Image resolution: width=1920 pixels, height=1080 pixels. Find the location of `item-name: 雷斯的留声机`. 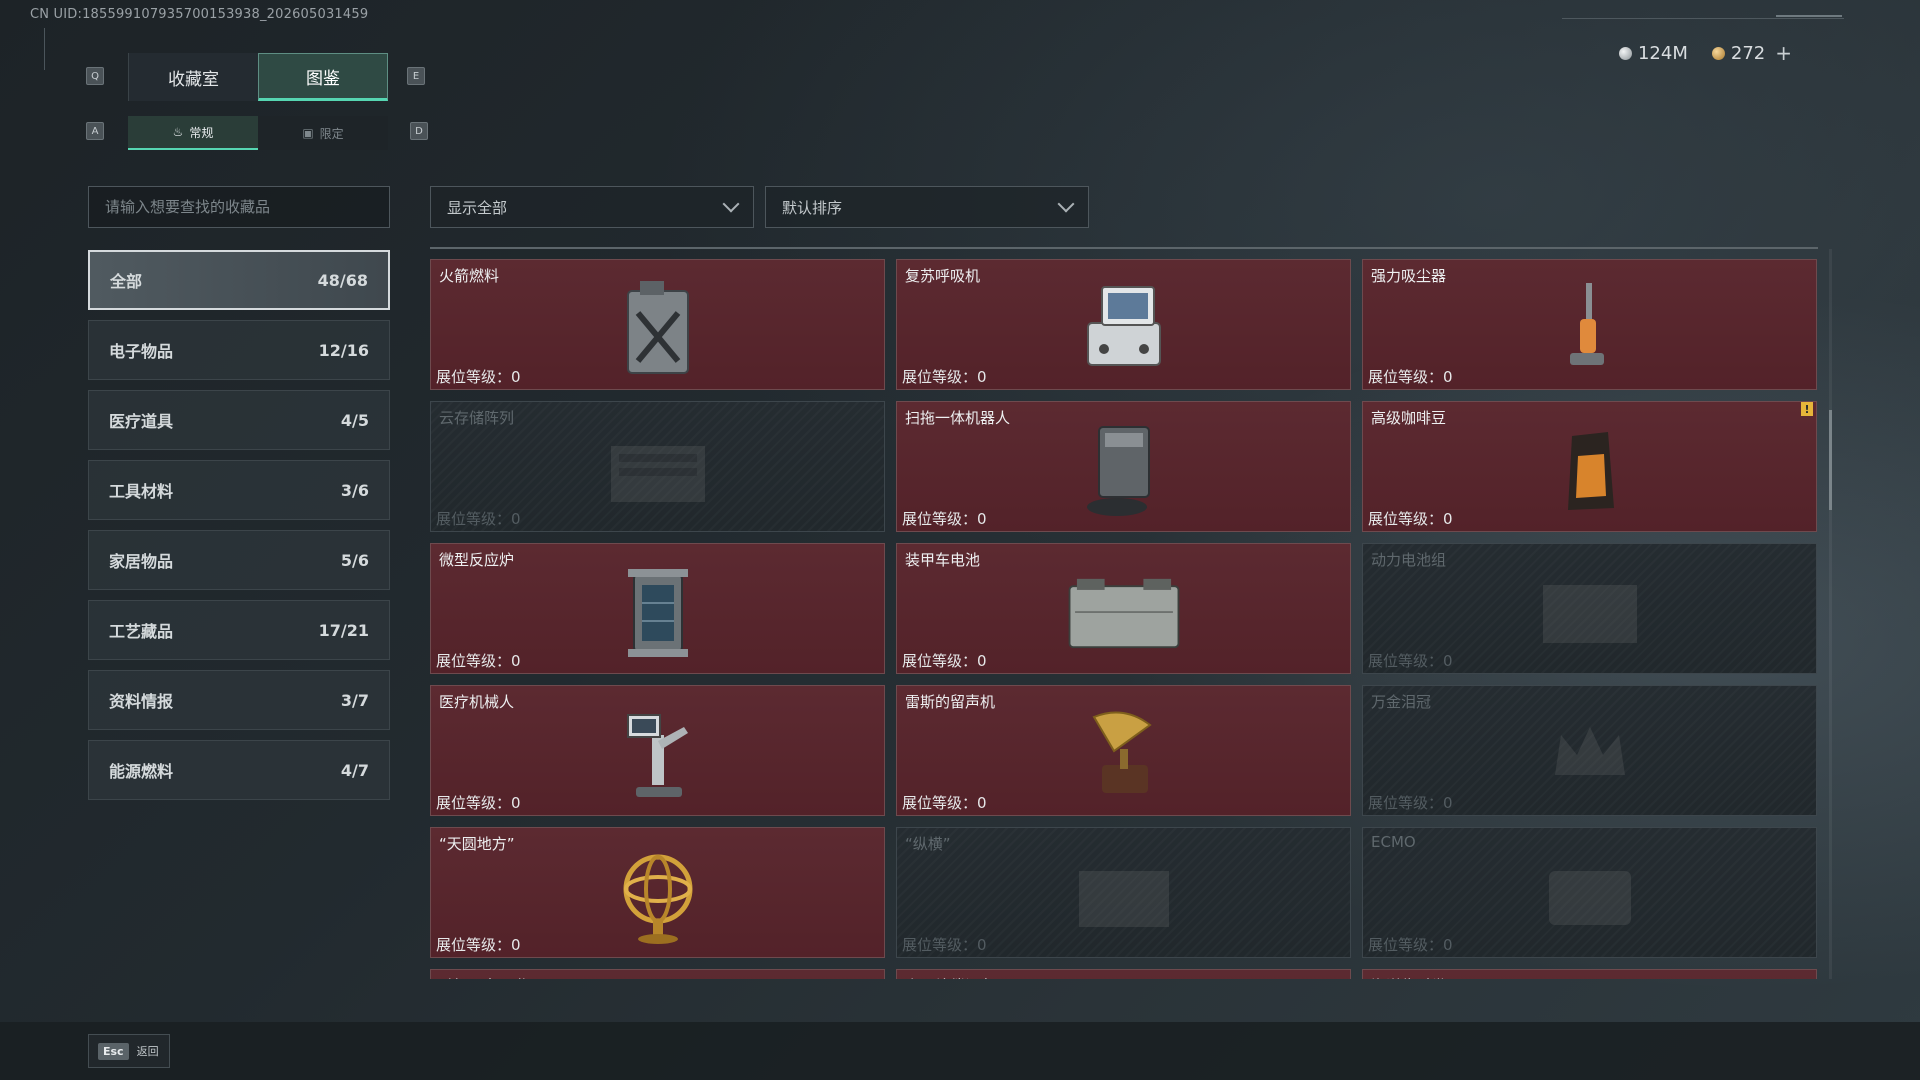

item-name: 雷斯的留声机 is located at coordinates (950, 702).